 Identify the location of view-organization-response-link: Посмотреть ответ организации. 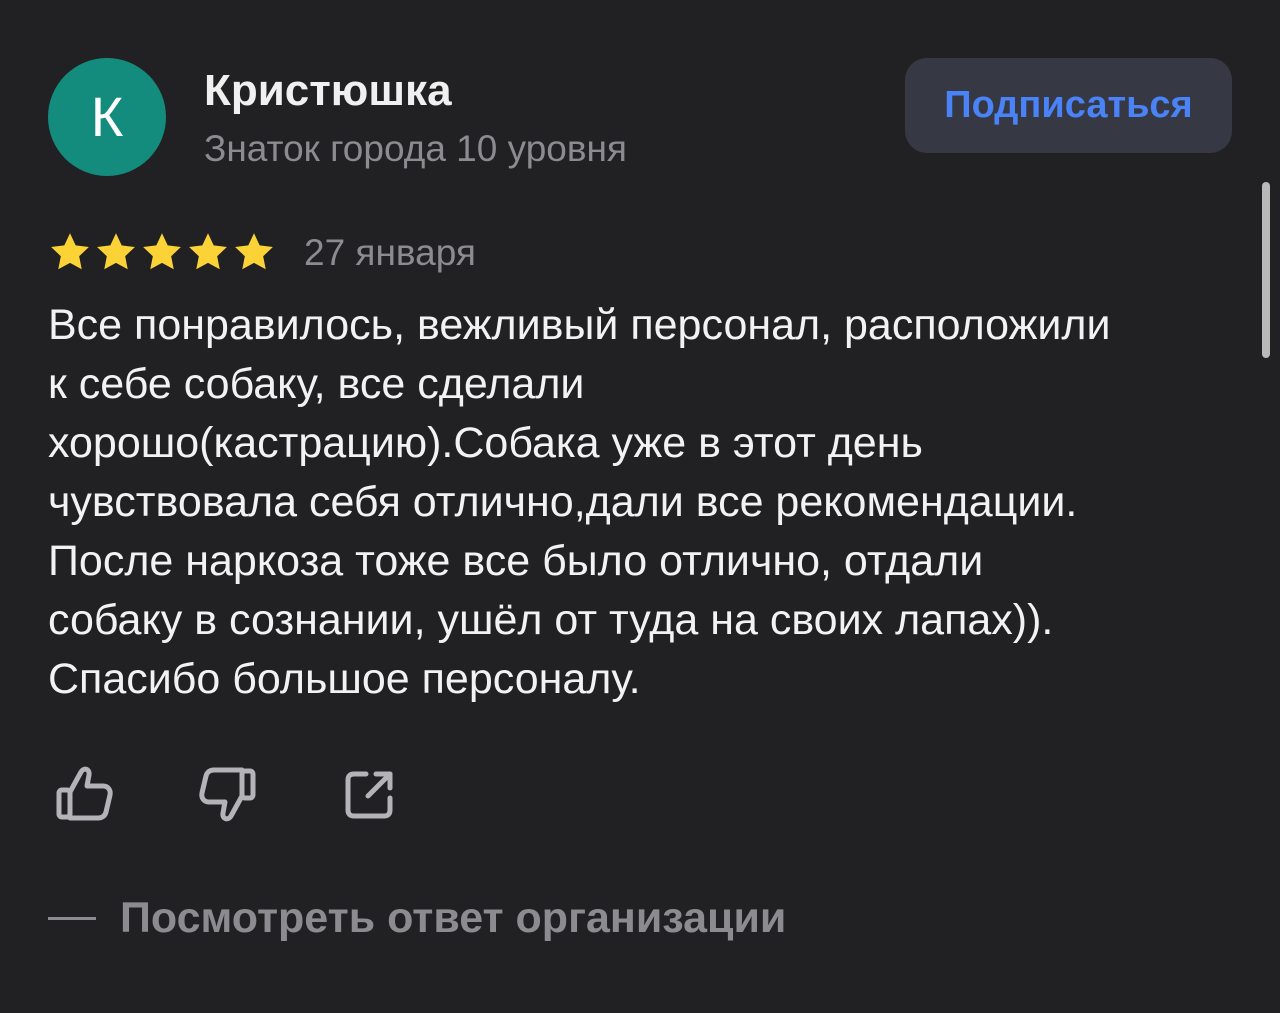
(417, 918).